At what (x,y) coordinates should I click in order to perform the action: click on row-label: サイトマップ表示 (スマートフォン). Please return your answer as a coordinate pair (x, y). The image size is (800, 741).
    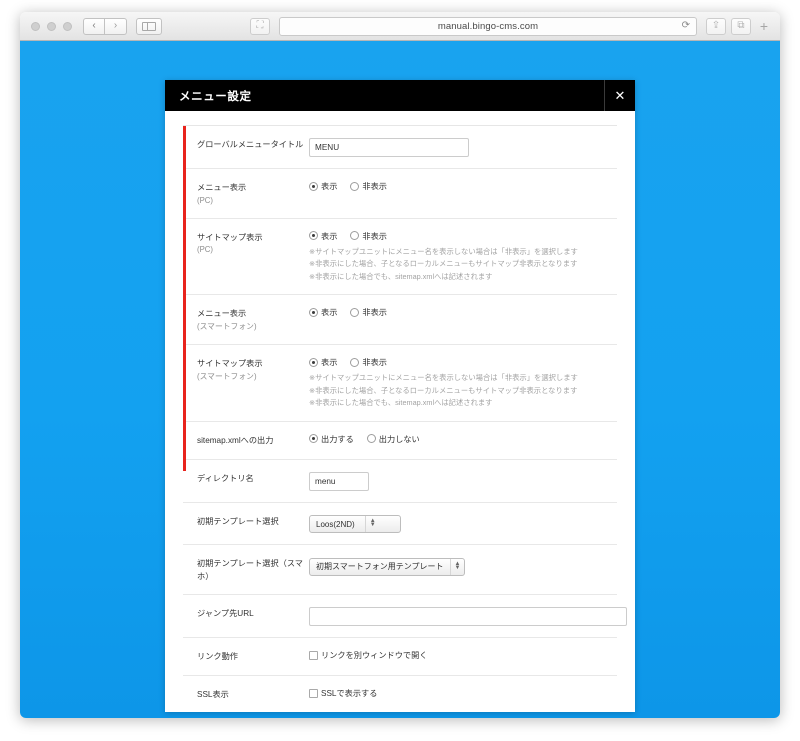
    Looking at the image, I should click on (251, 369).